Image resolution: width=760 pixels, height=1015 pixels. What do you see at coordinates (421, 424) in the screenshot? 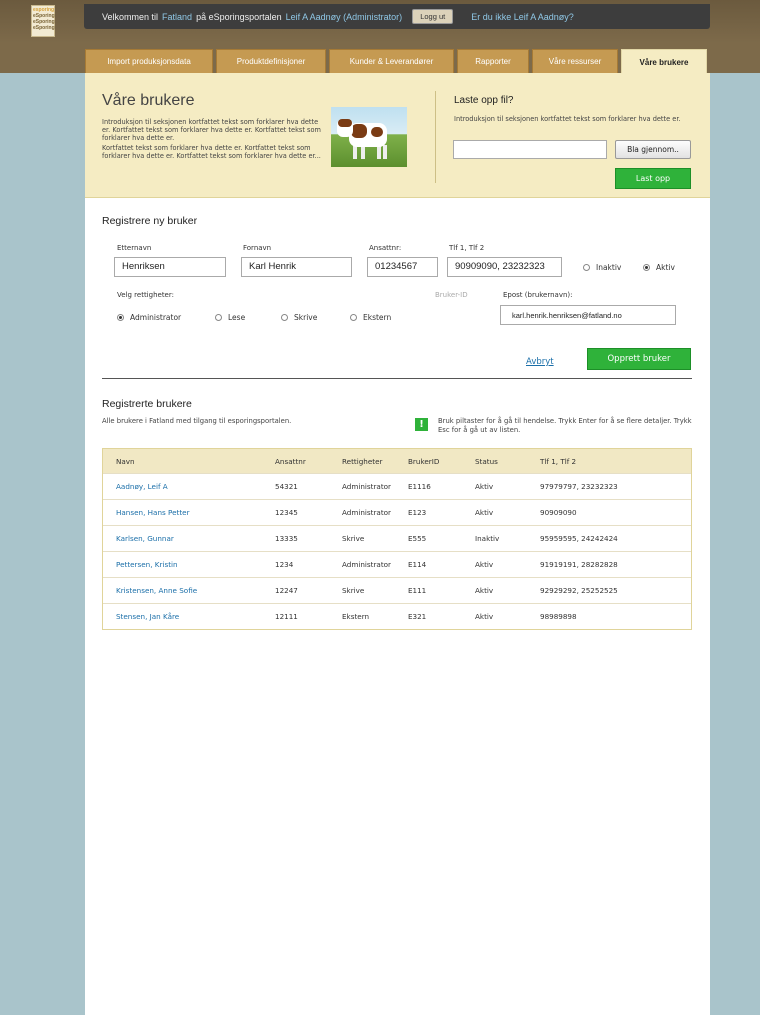
I see `info-exclamation-icon: !` at bounding box center [421, 424].